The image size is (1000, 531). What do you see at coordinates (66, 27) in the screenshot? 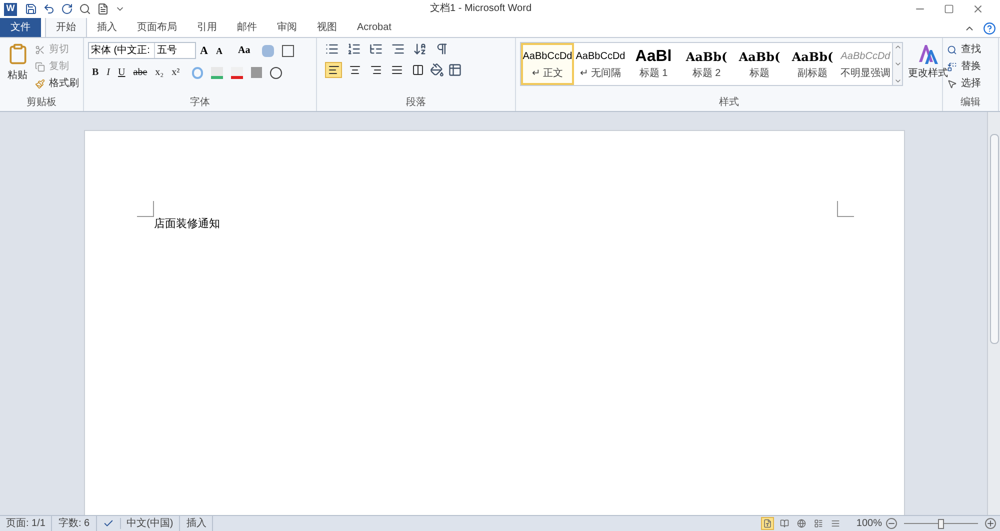
I see `ribbon-tab: 开始` at bounding box center [66, 27].